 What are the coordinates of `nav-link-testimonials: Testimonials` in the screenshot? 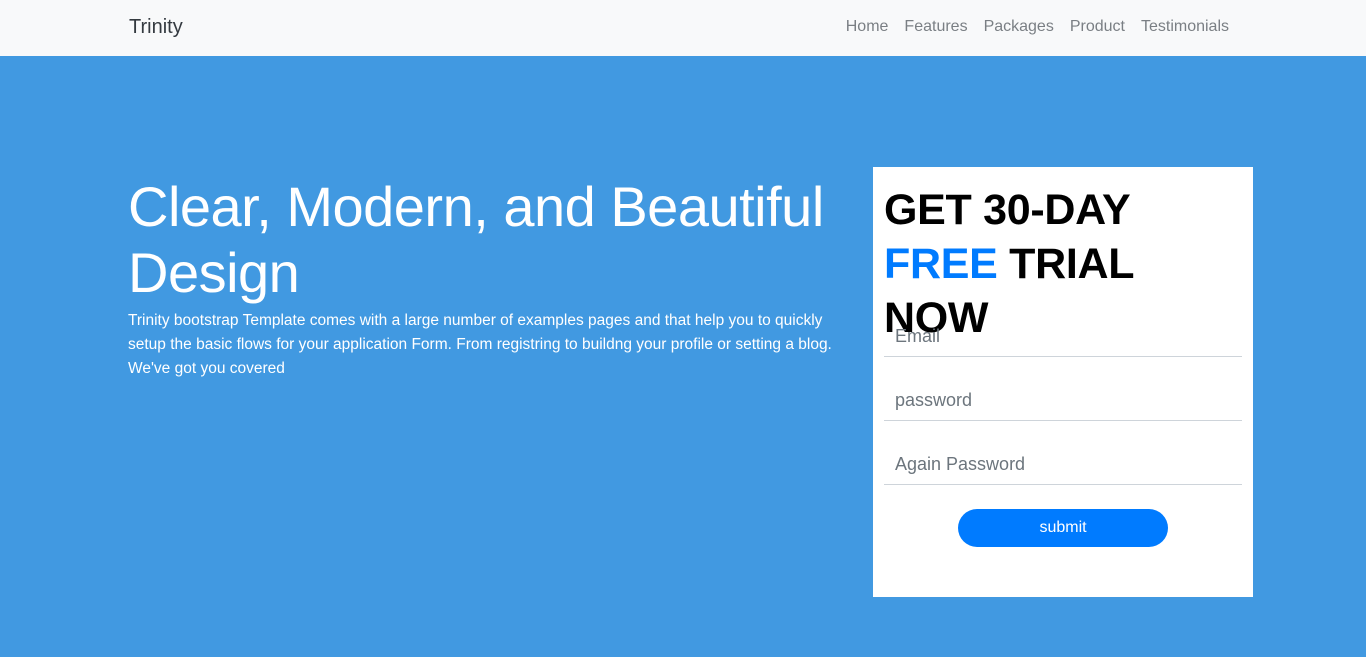 It's located at (1185, 27).